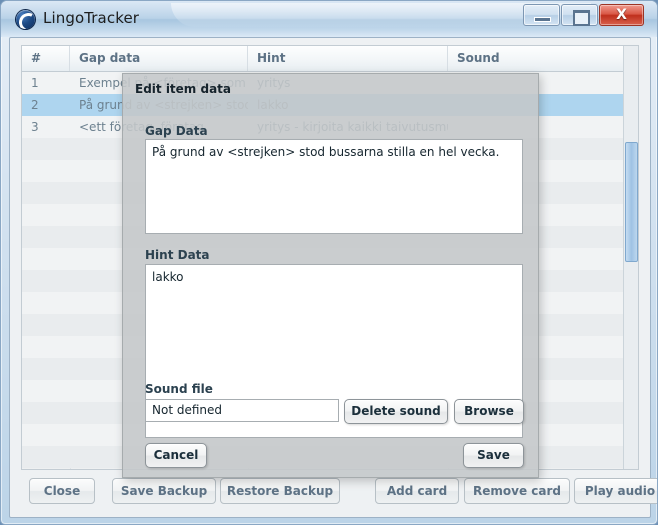 The image size is (658, 525). What do you see at coordinates (615, 491) in the screenshot?
I see `play-audio-button: Play audio` at bounding box center [615, 491].